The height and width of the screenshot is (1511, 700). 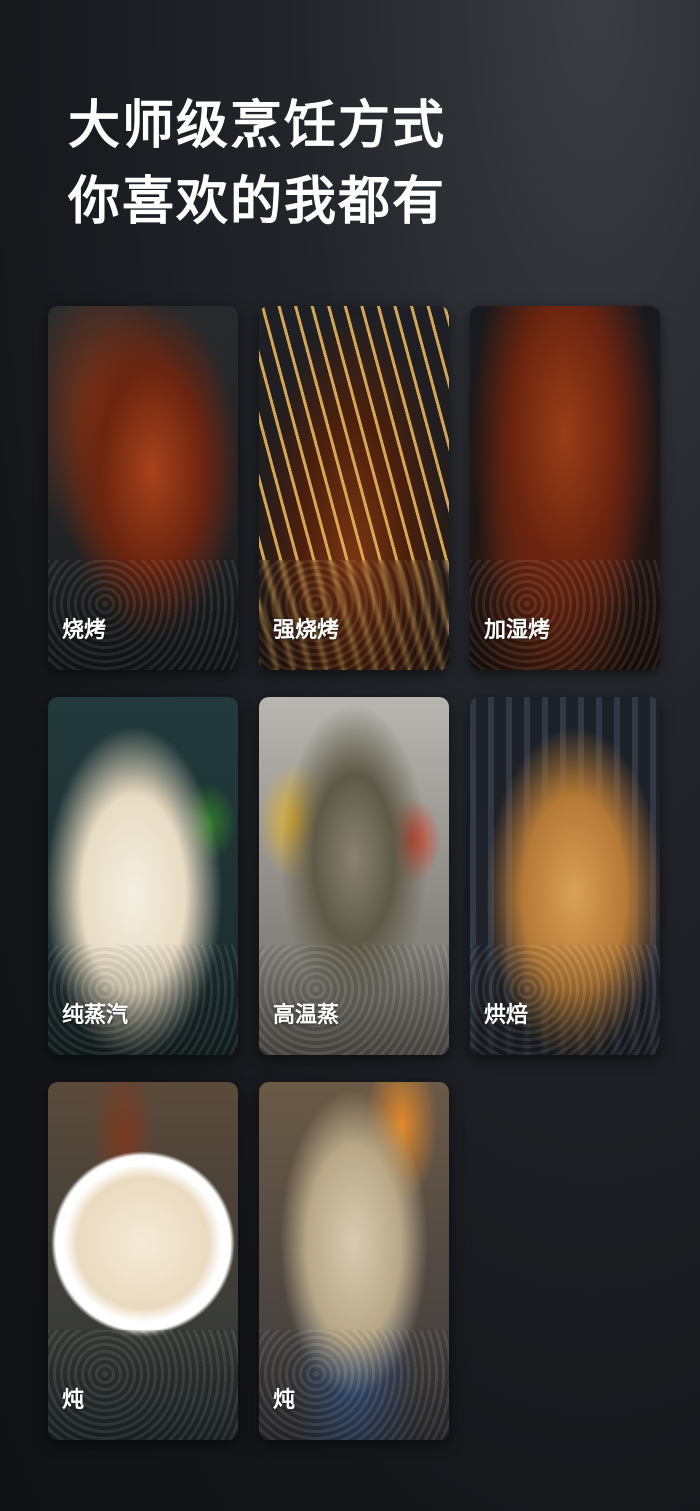 What do you see at coordinates (517, 630) in the screenshot?
I see `card-label: 加湿烤` at bounding box center [517, 630].